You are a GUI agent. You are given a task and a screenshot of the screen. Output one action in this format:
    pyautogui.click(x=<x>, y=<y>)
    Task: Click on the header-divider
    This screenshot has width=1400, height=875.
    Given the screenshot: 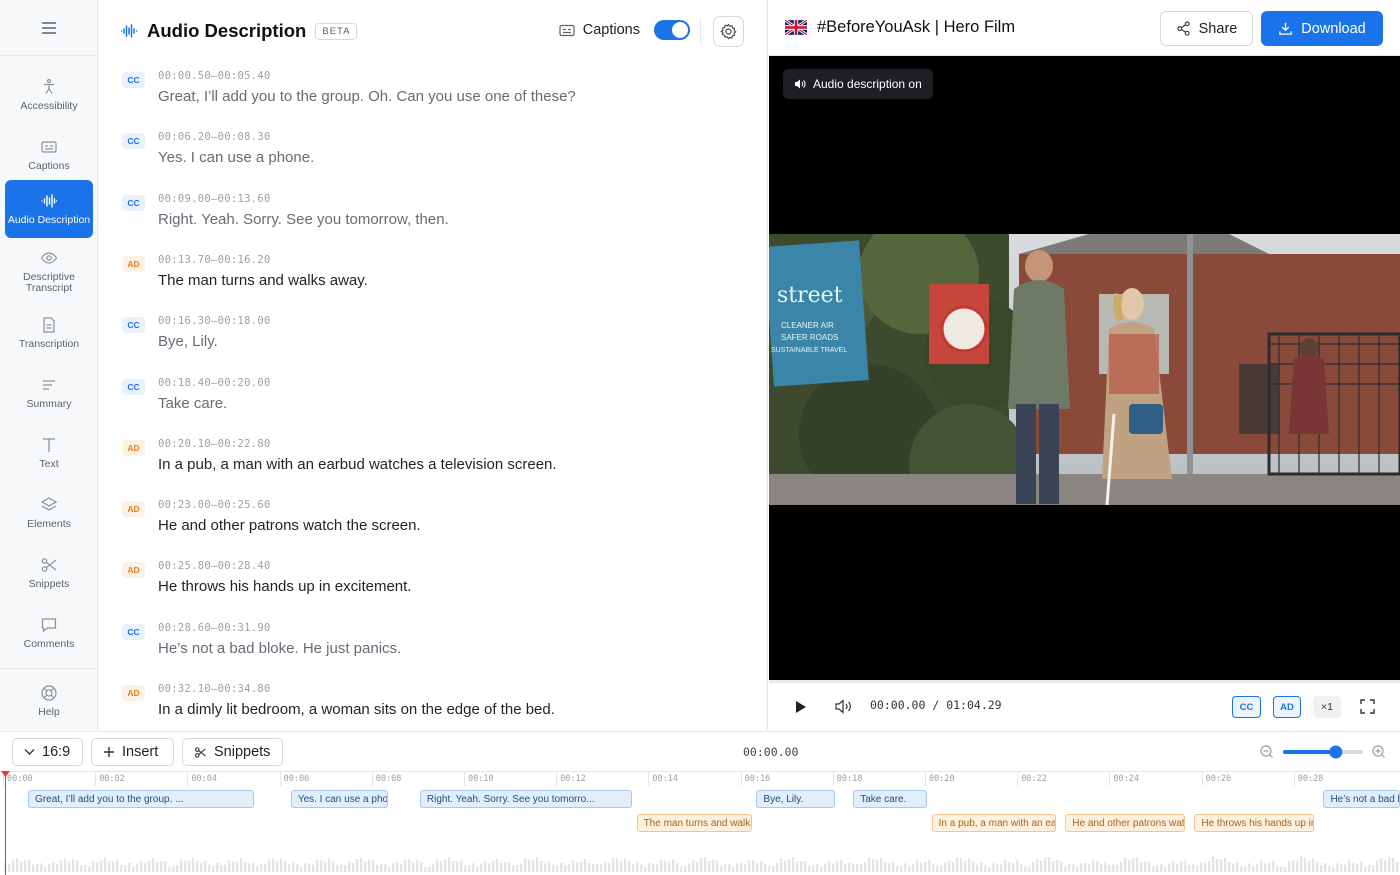 What is the action you would take?
    pyautogui.click(x=700, y=31)
    